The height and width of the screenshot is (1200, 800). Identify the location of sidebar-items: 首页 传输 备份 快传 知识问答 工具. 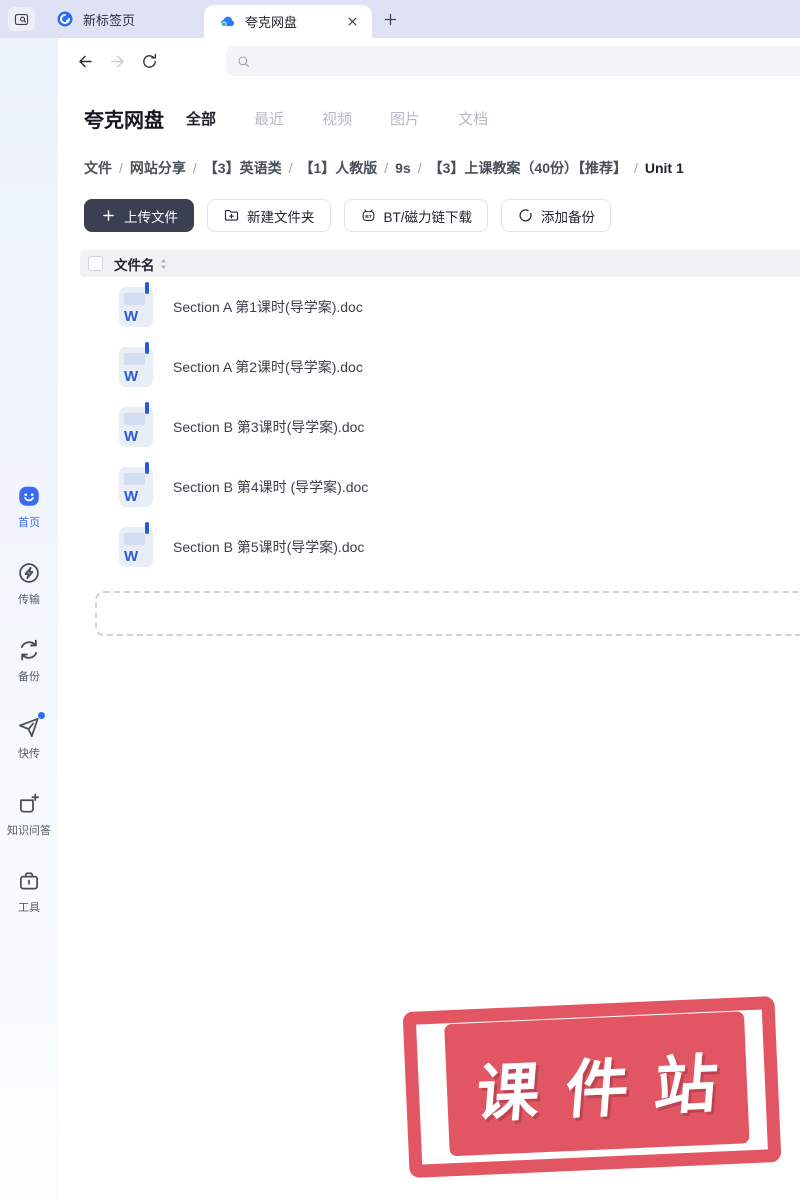
(29, 699).